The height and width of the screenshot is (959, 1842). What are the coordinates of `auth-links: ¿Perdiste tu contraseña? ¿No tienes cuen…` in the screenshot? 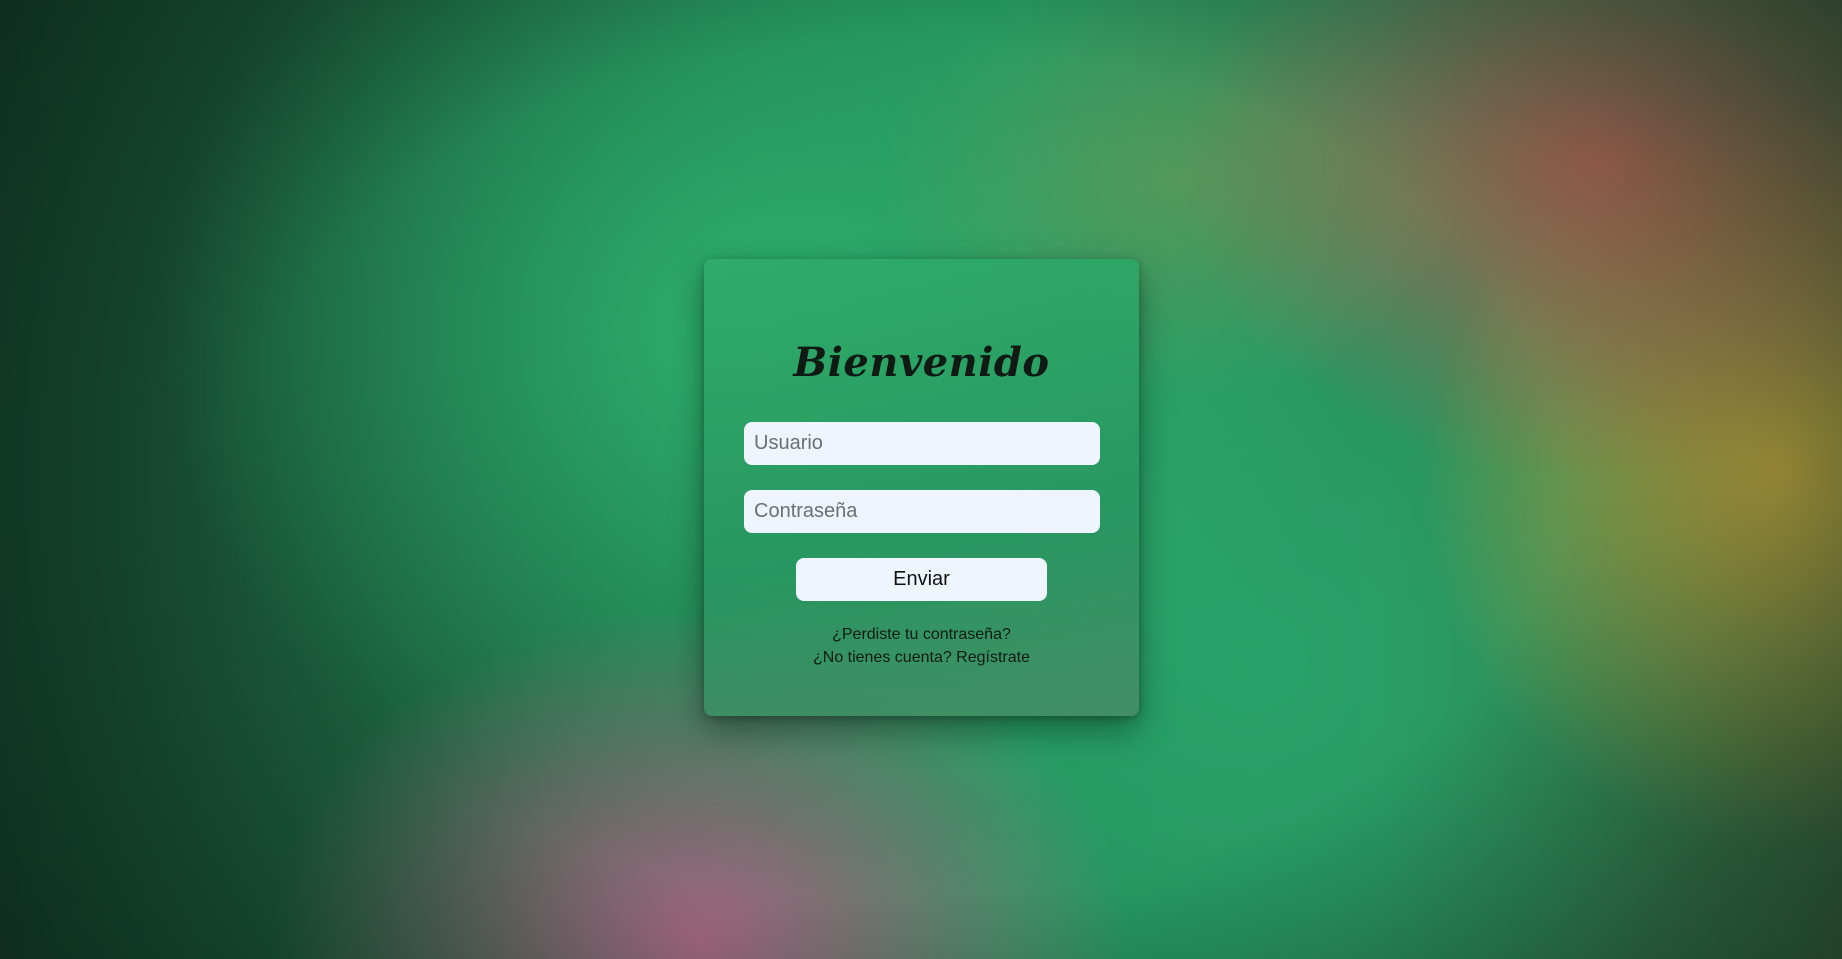 It's located at (921, 646).